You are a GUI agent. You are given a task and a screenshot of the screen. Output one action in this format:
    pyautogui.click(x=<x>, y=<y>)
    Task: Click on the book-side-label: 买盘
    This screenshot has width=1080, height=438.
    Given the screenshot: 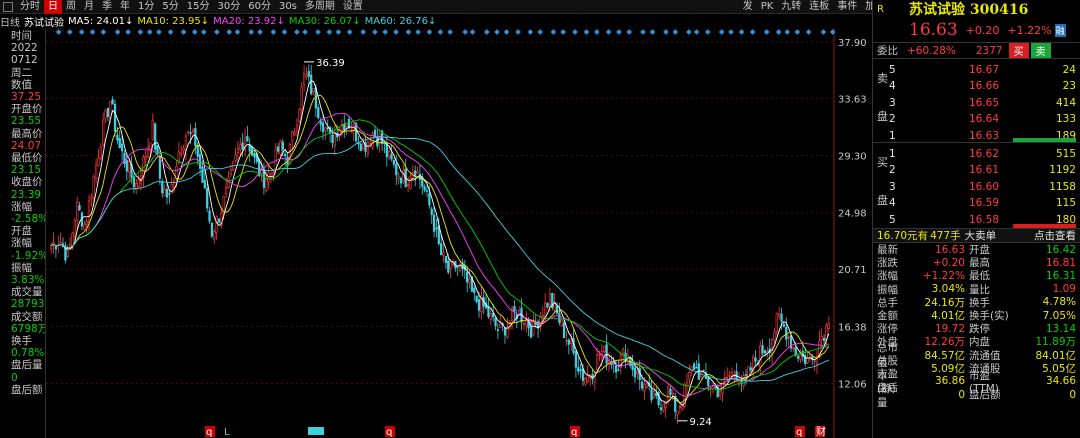 What is the action you would take?
    pyautogui.click(x=883, y=191)
    